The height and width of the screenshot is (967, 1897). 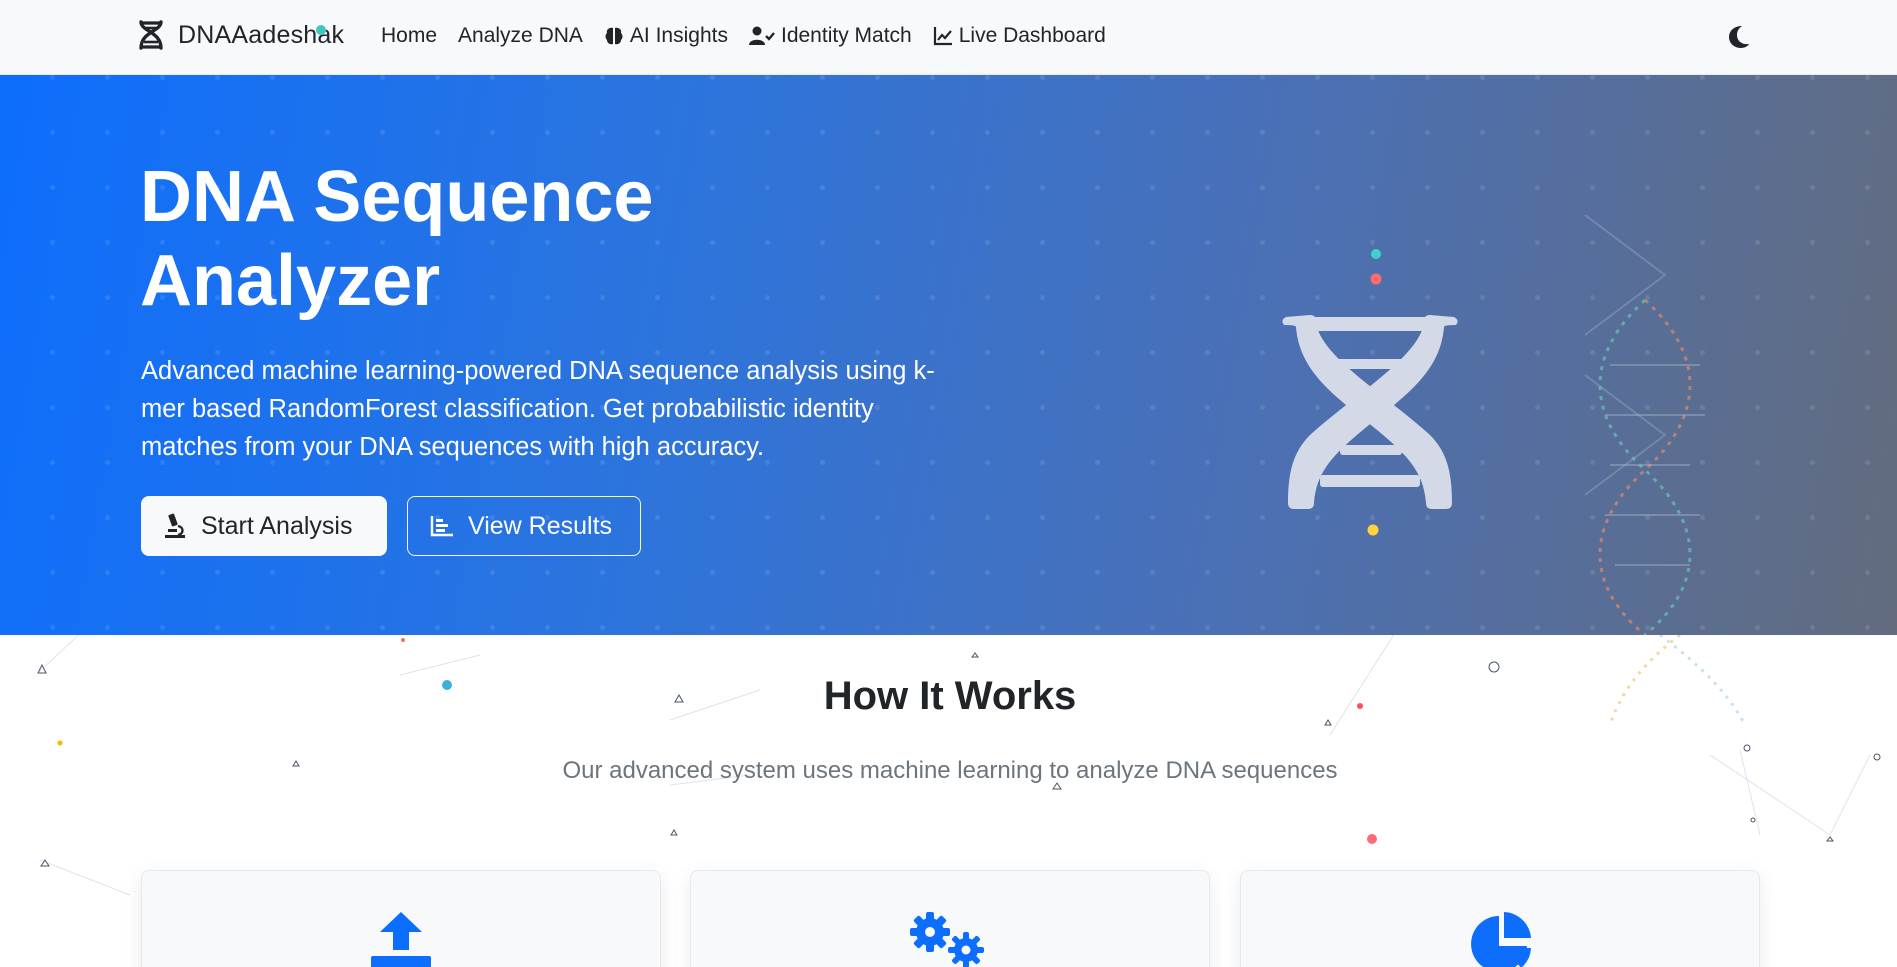 I want to click on view-results-label: View Results, so click(x=540, y=525).